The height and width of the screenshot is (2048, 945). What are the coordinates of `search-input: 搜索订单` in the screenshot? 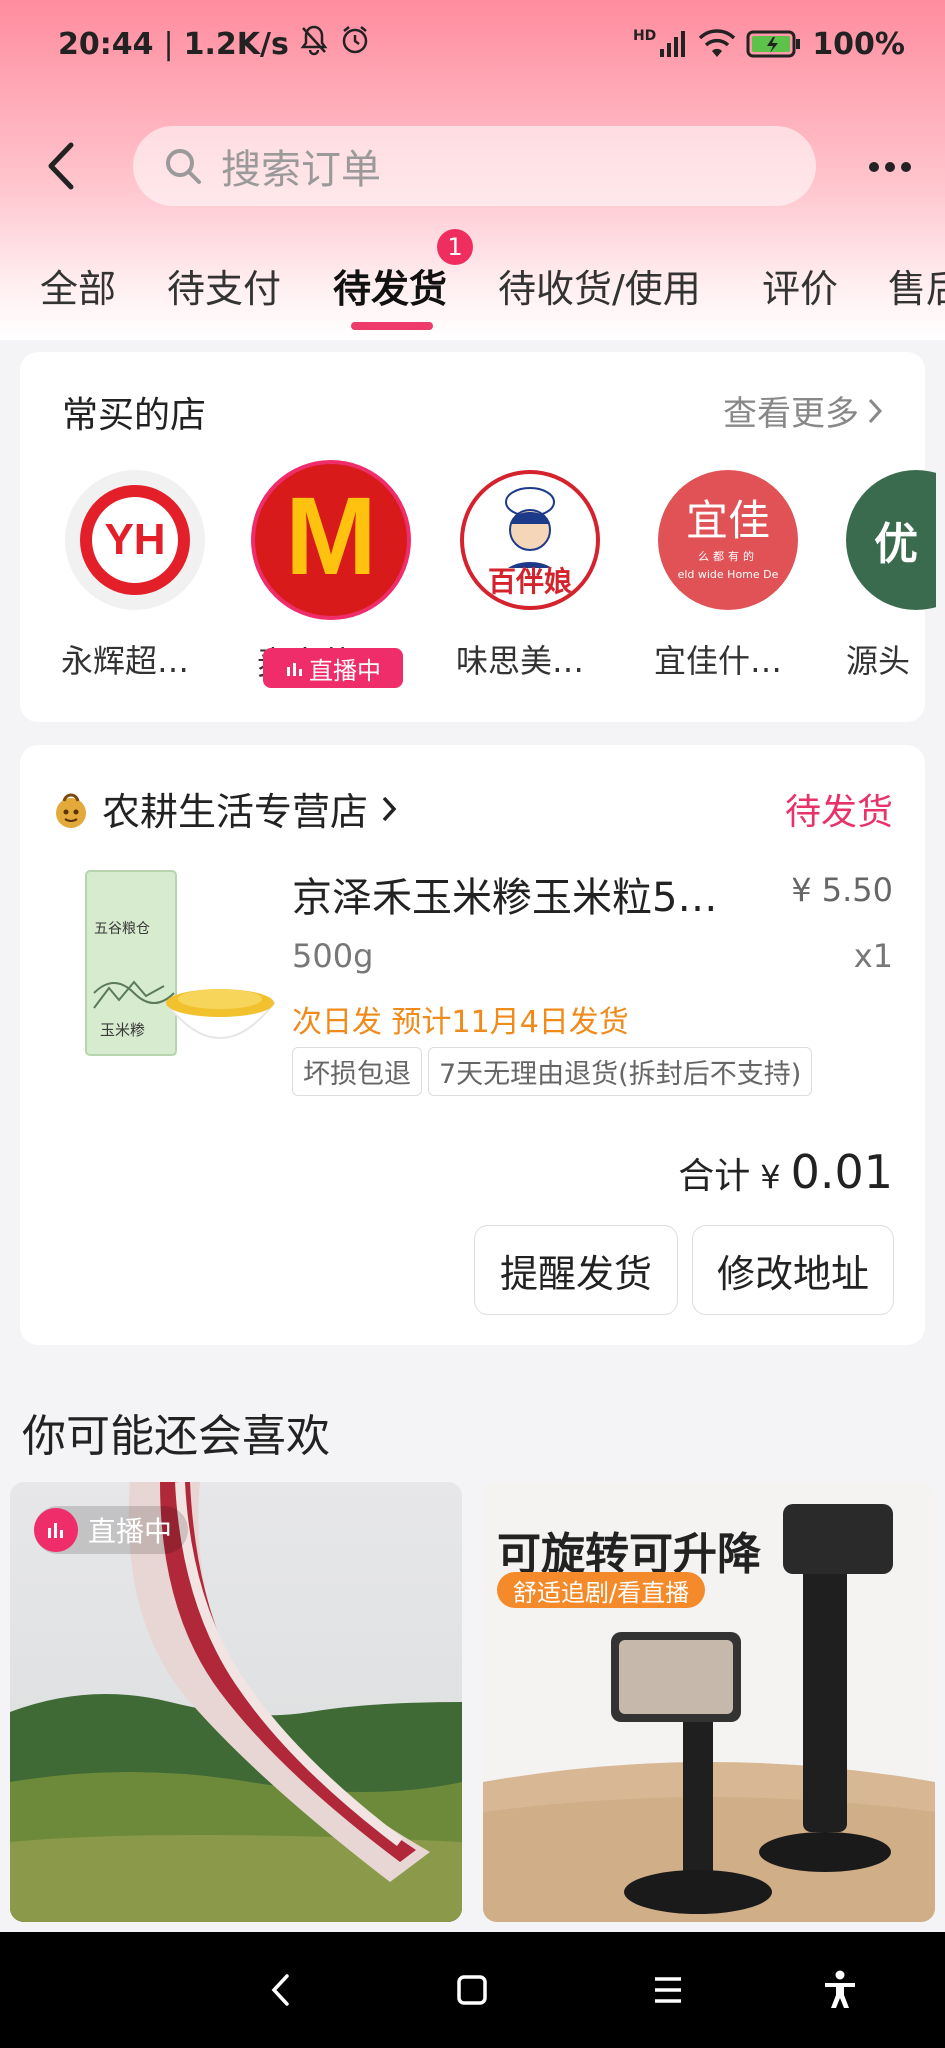 It's located at (474, 166).